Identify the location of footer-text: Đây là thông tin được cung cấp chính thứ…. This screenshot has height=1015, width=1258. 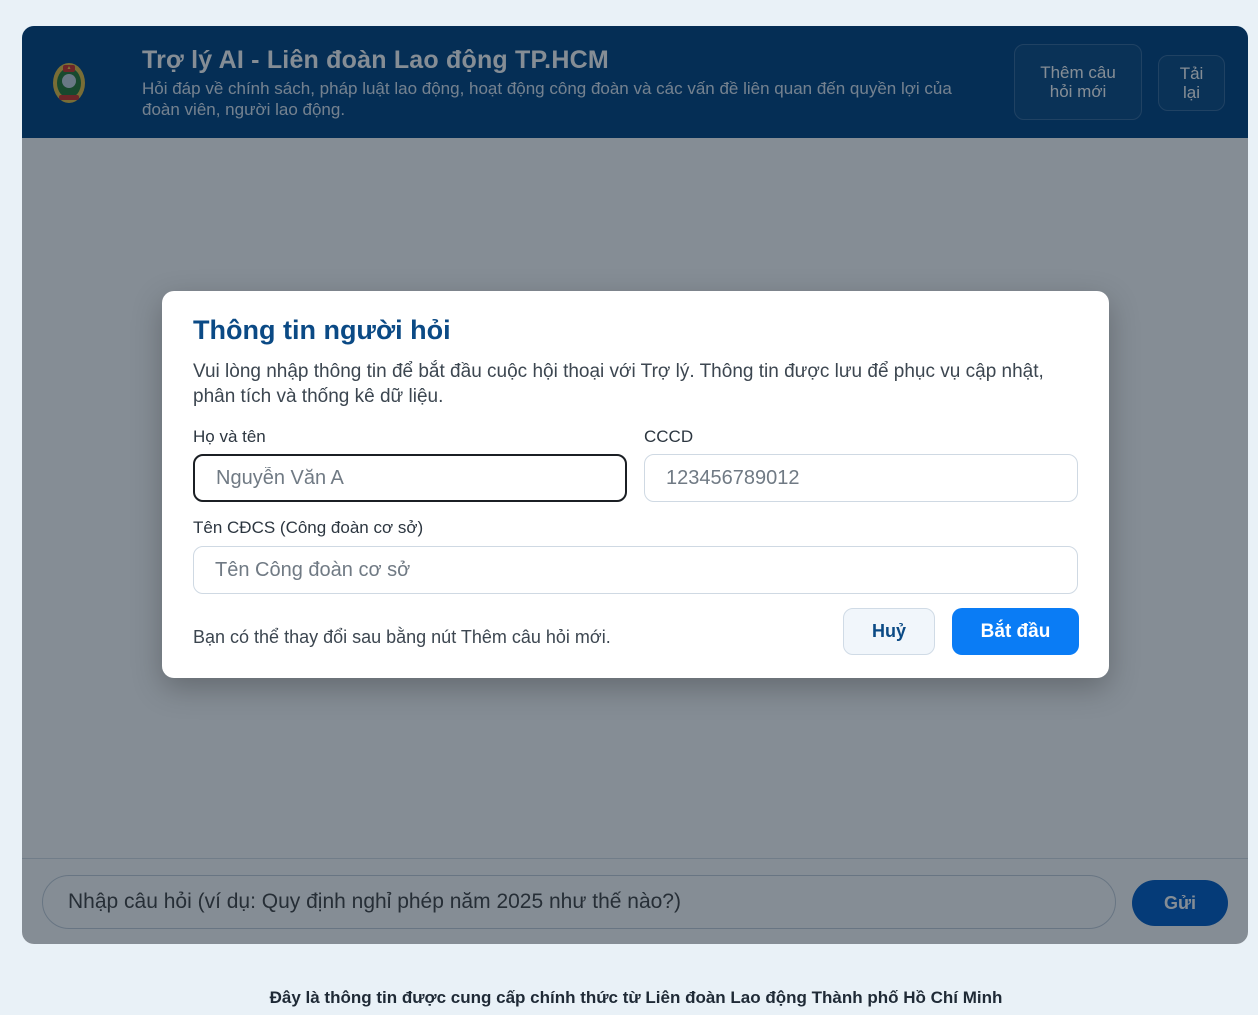
(636, 997).